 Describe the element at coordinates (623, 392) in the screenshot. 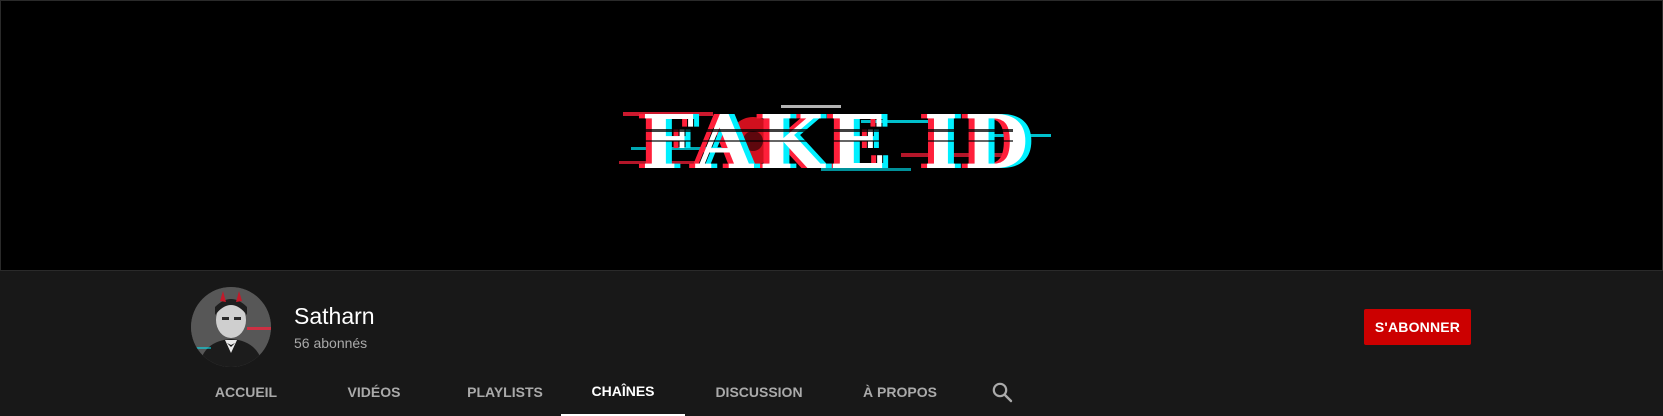

I see `tab-channels: CHAÎNES` at that location.